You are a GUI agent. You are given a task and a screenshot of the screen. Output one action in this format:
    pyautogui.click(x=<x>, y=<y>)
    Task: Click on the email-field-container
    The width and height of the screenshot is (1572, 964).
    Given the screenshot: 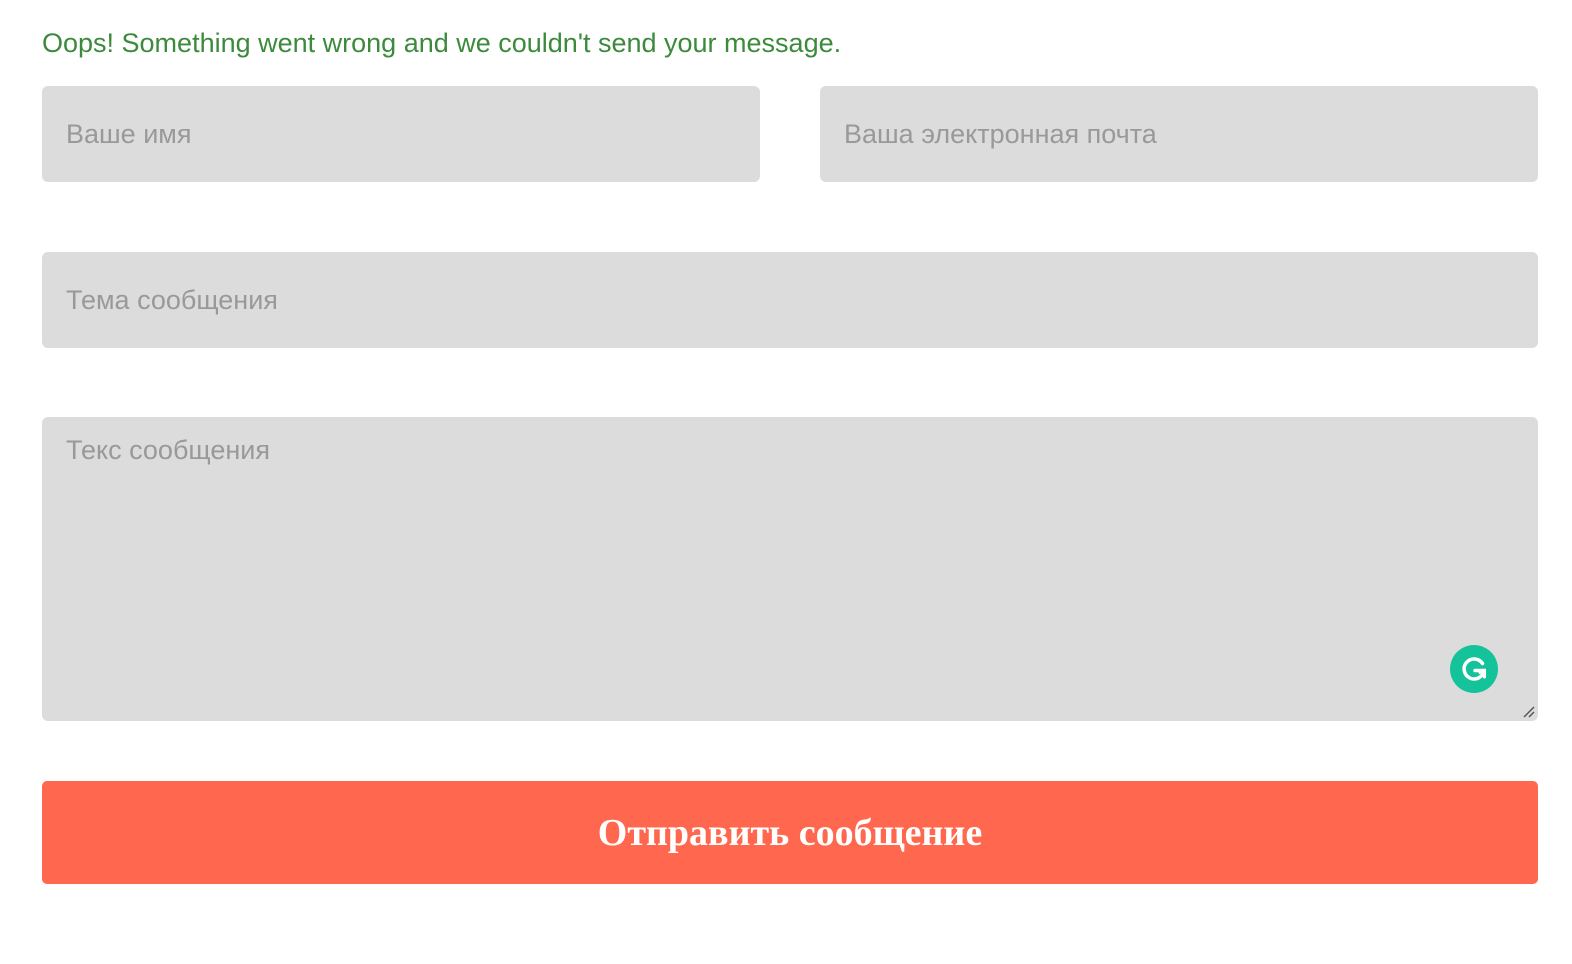 What is the action you would take?
    pyautogui.click(x=1179, y=134)
    